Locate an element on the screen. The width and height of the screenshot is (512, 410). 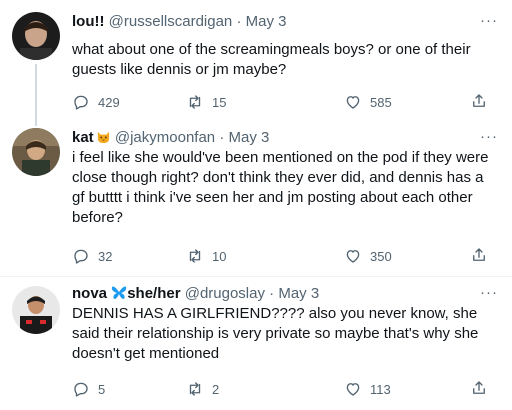
retweet-button: 10 is located at coordinates (206, 256).